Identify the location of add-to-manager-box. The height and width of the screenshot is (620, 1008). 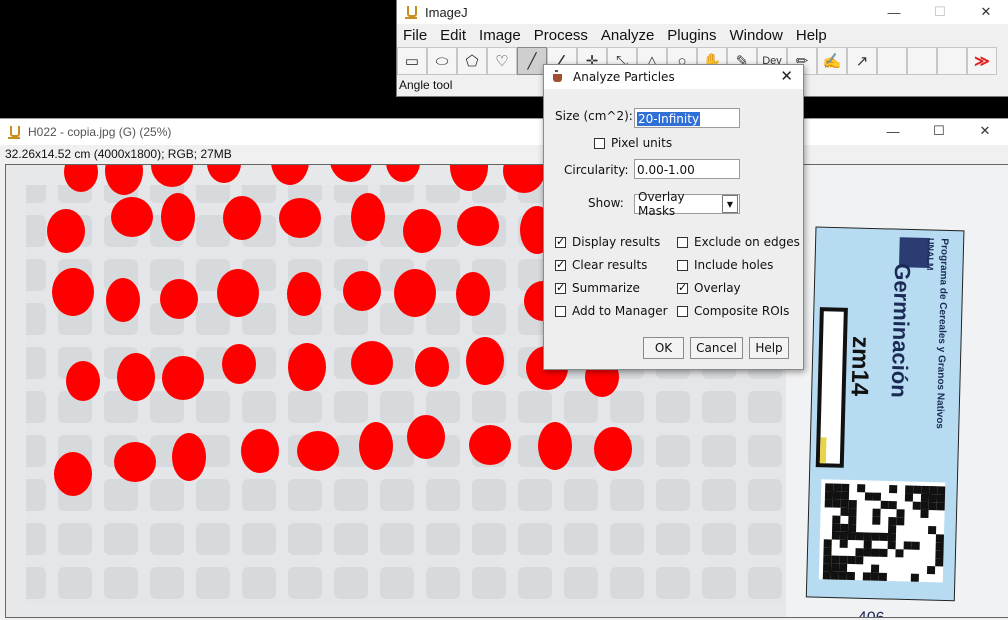
(560, 311).